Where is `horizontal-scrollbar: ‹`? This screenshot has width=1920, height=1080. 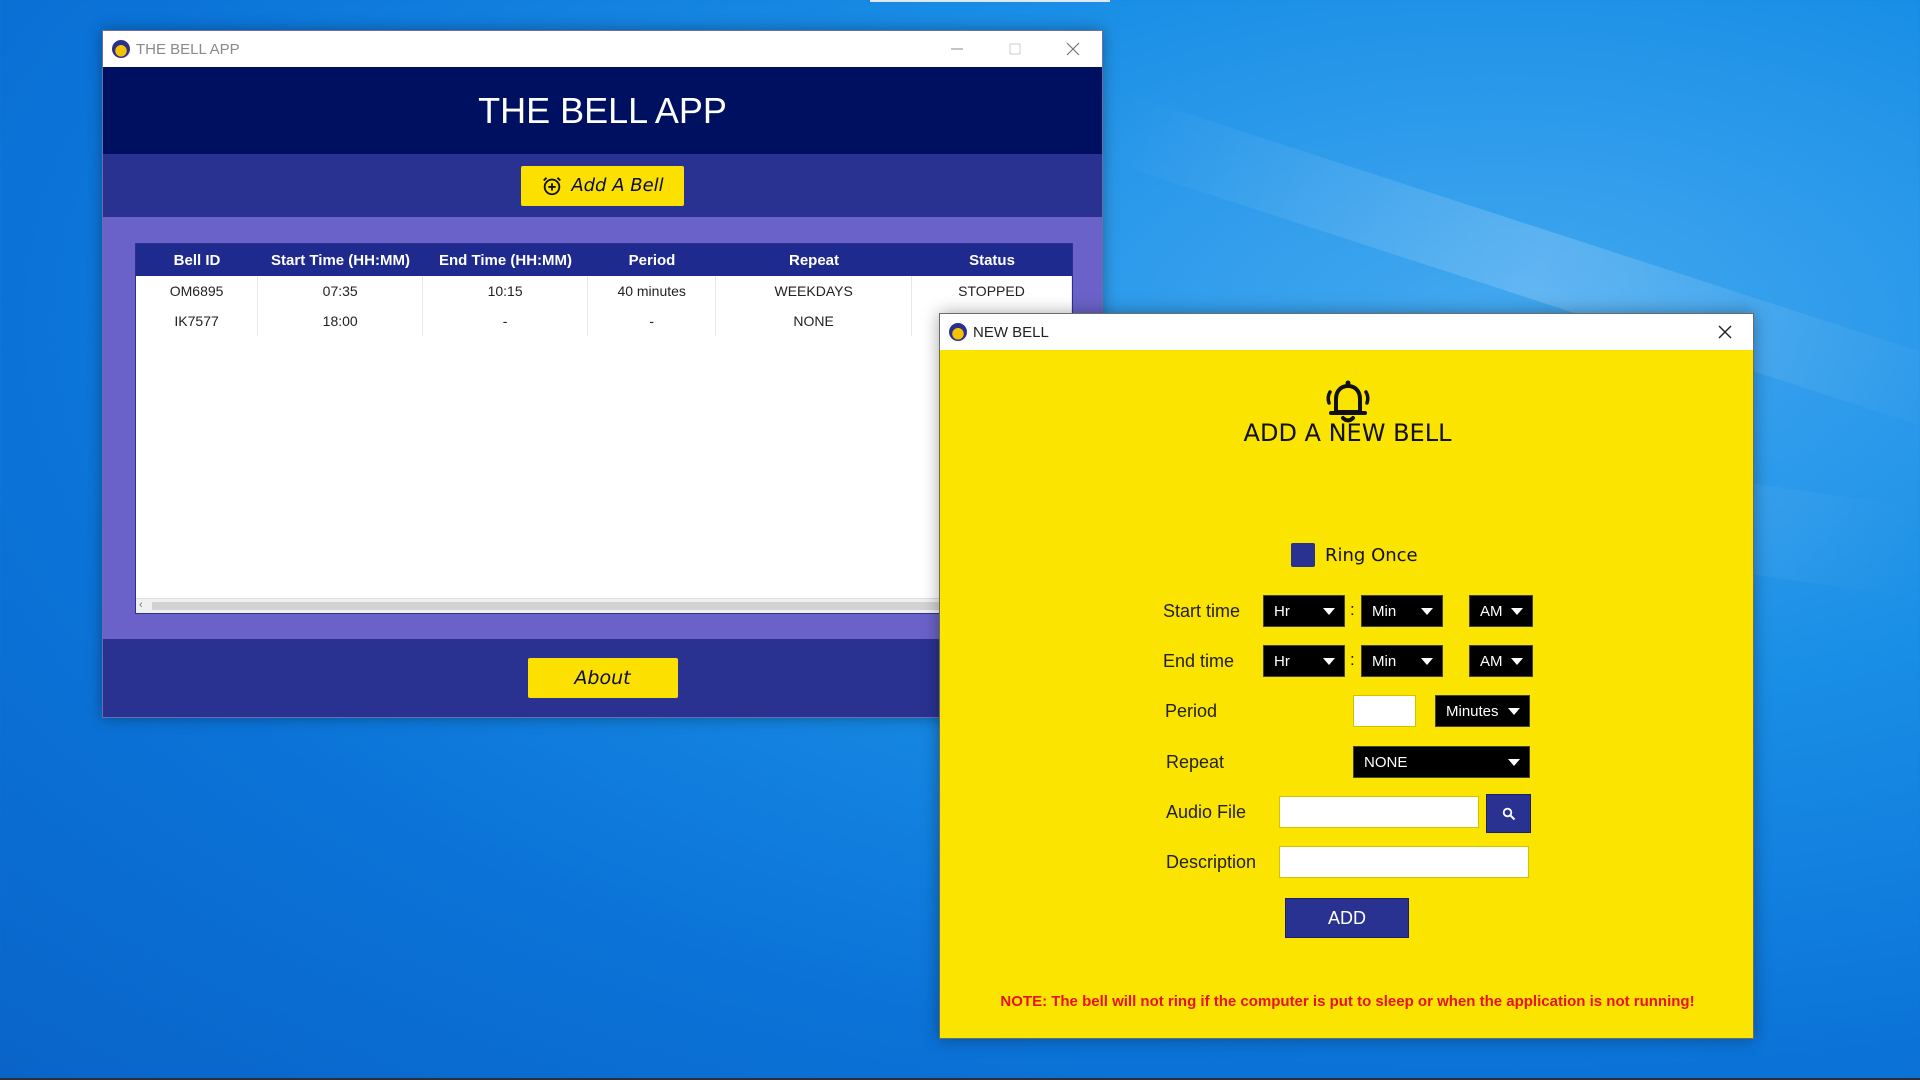
horizontal-scrollbar: ‹ is located at coordinates (604, 605).